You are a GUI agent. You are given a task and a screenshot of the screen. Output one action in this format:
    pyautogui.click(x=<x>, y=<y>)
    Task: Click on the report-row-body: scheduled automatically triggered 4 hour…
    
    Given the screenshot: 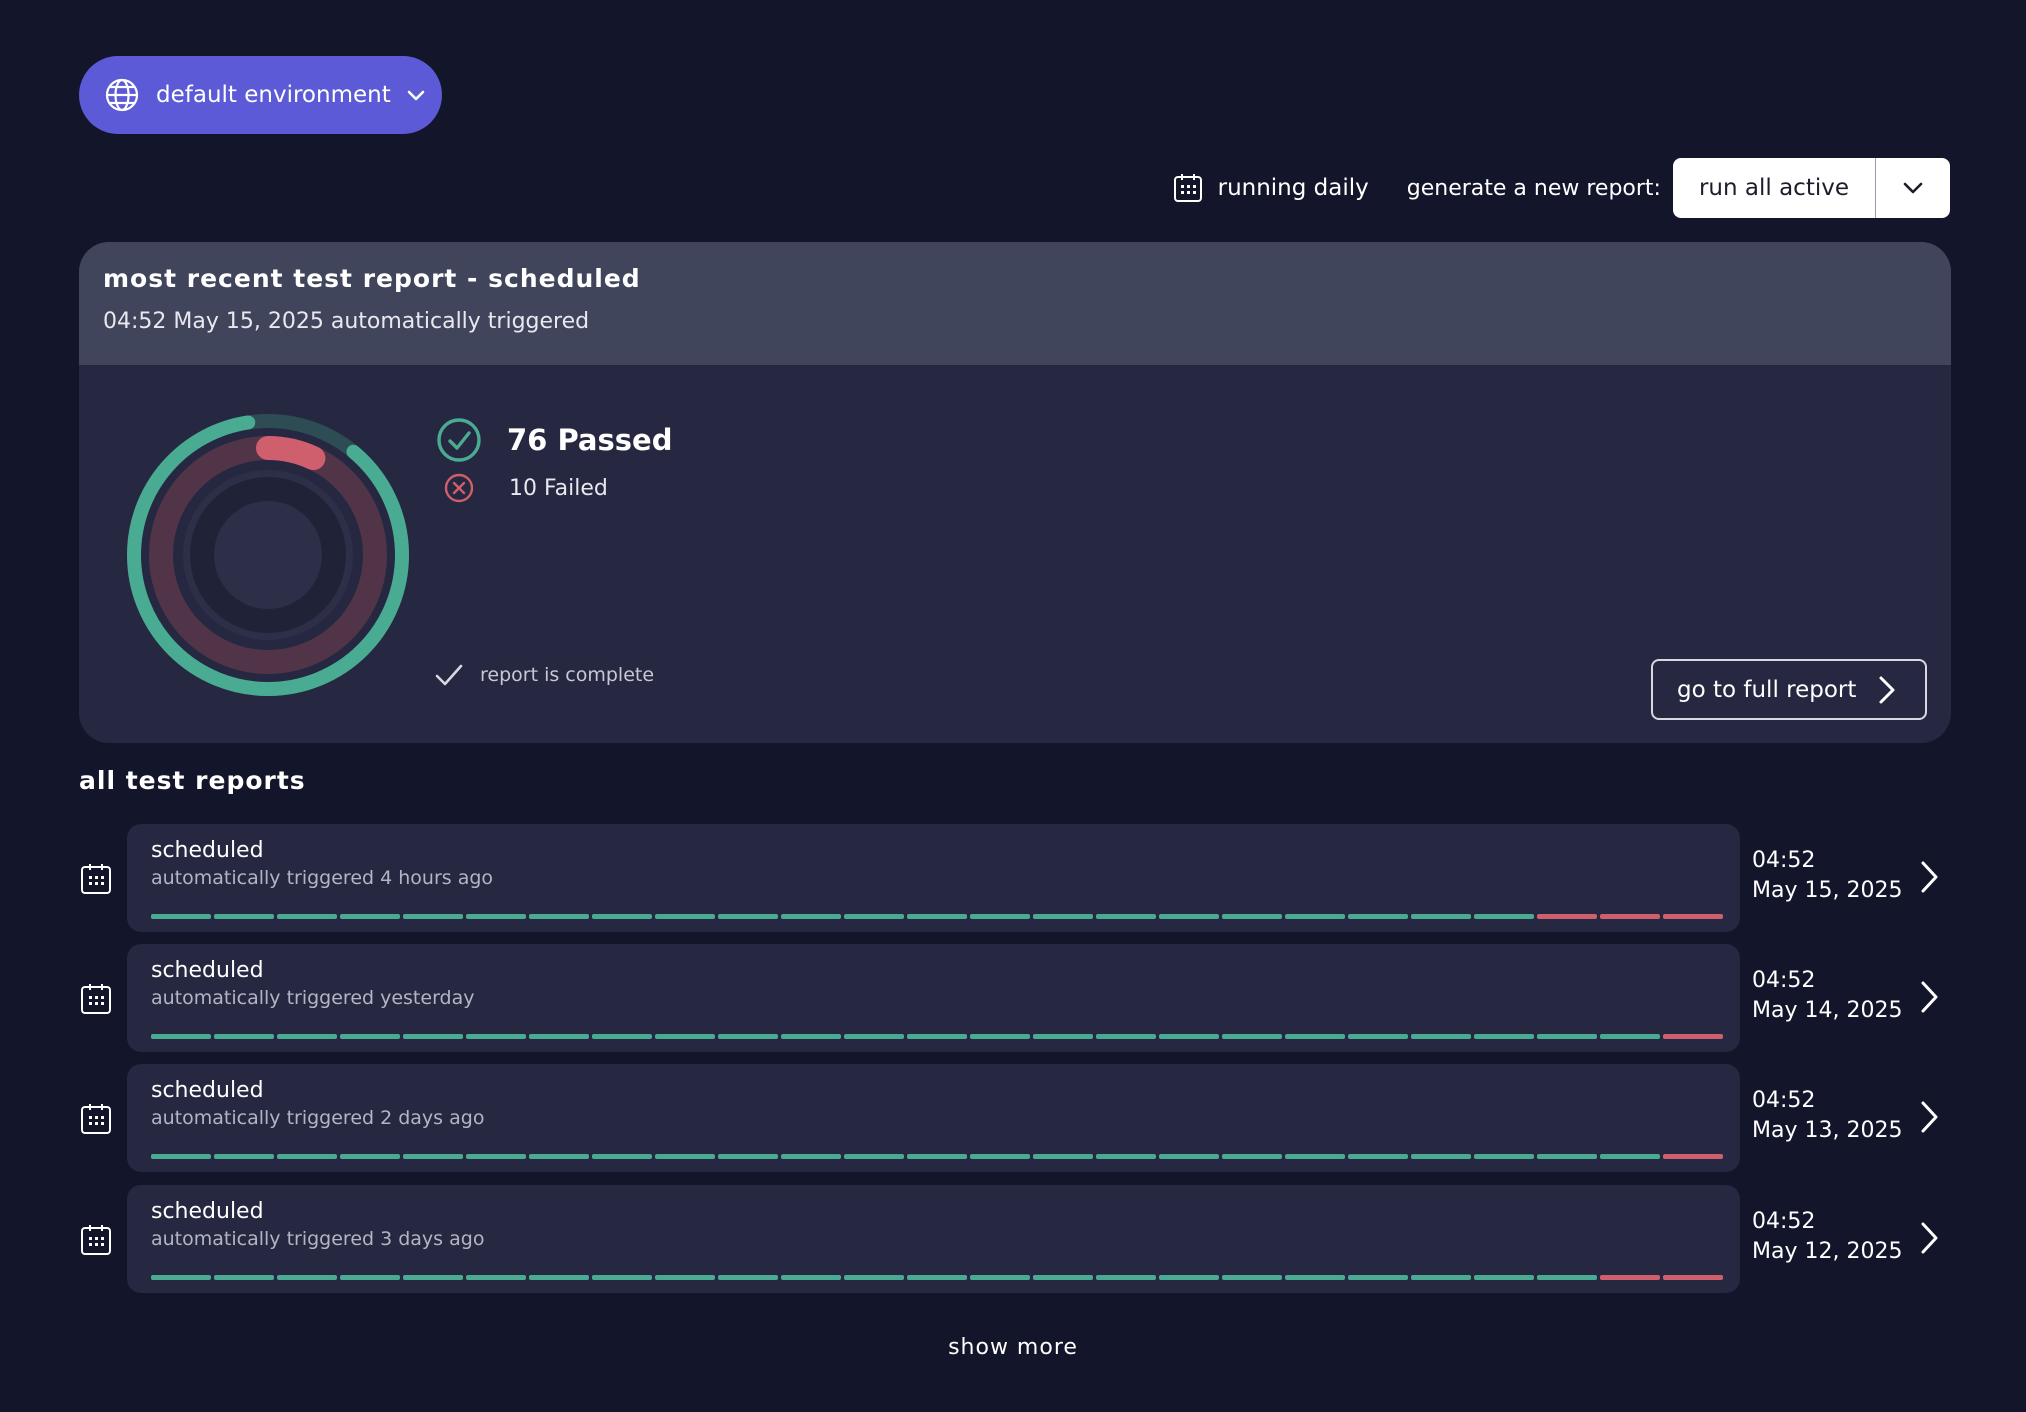 What is the action you would take?
    pyautogui.click(x=933, y=878)
    